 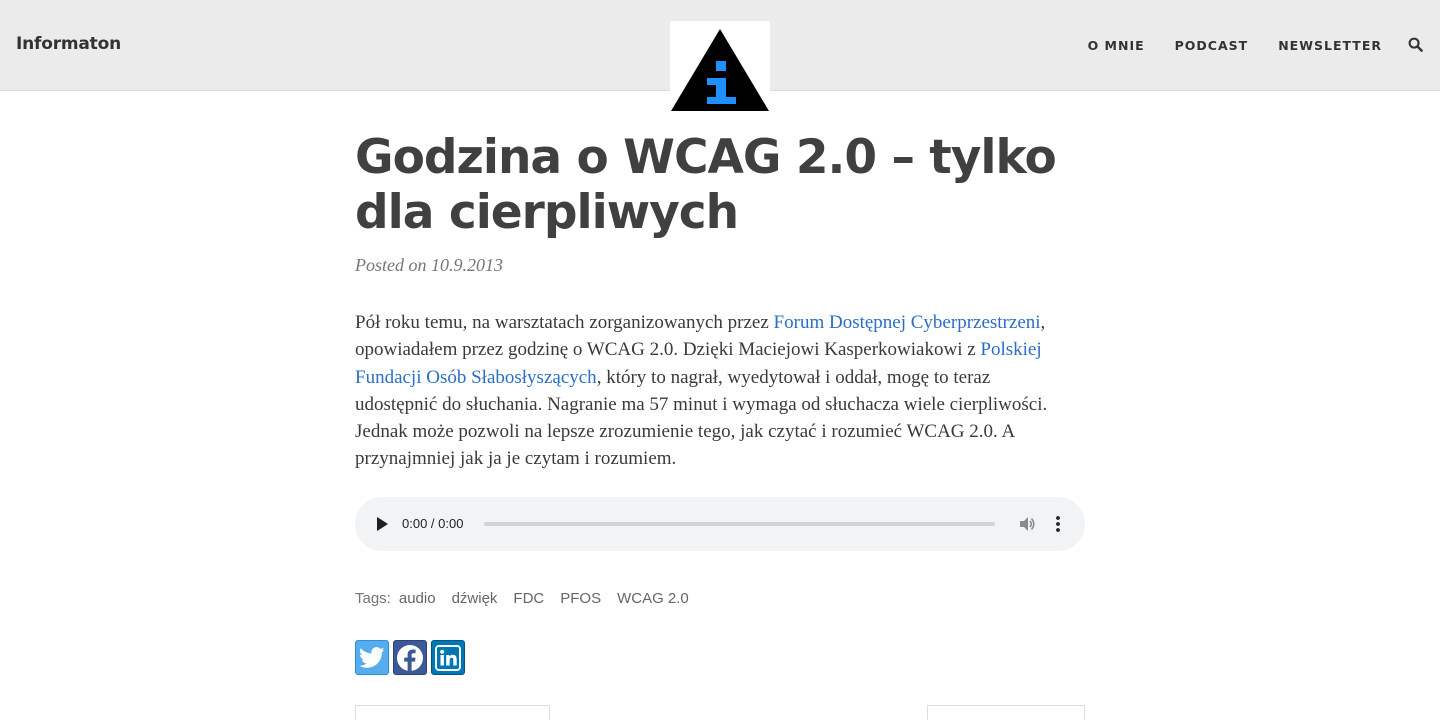 What do you see at coordinates (720, 70) in the screenshot?
I see `info-triangle-icon` at bounding box center [720, 70].